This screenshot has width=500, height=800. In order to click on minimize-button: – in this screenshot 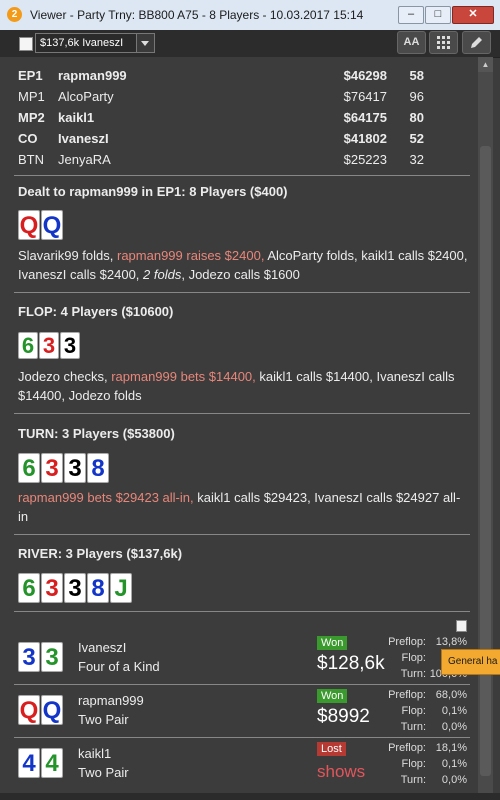, I will do `click(411, 15)`.